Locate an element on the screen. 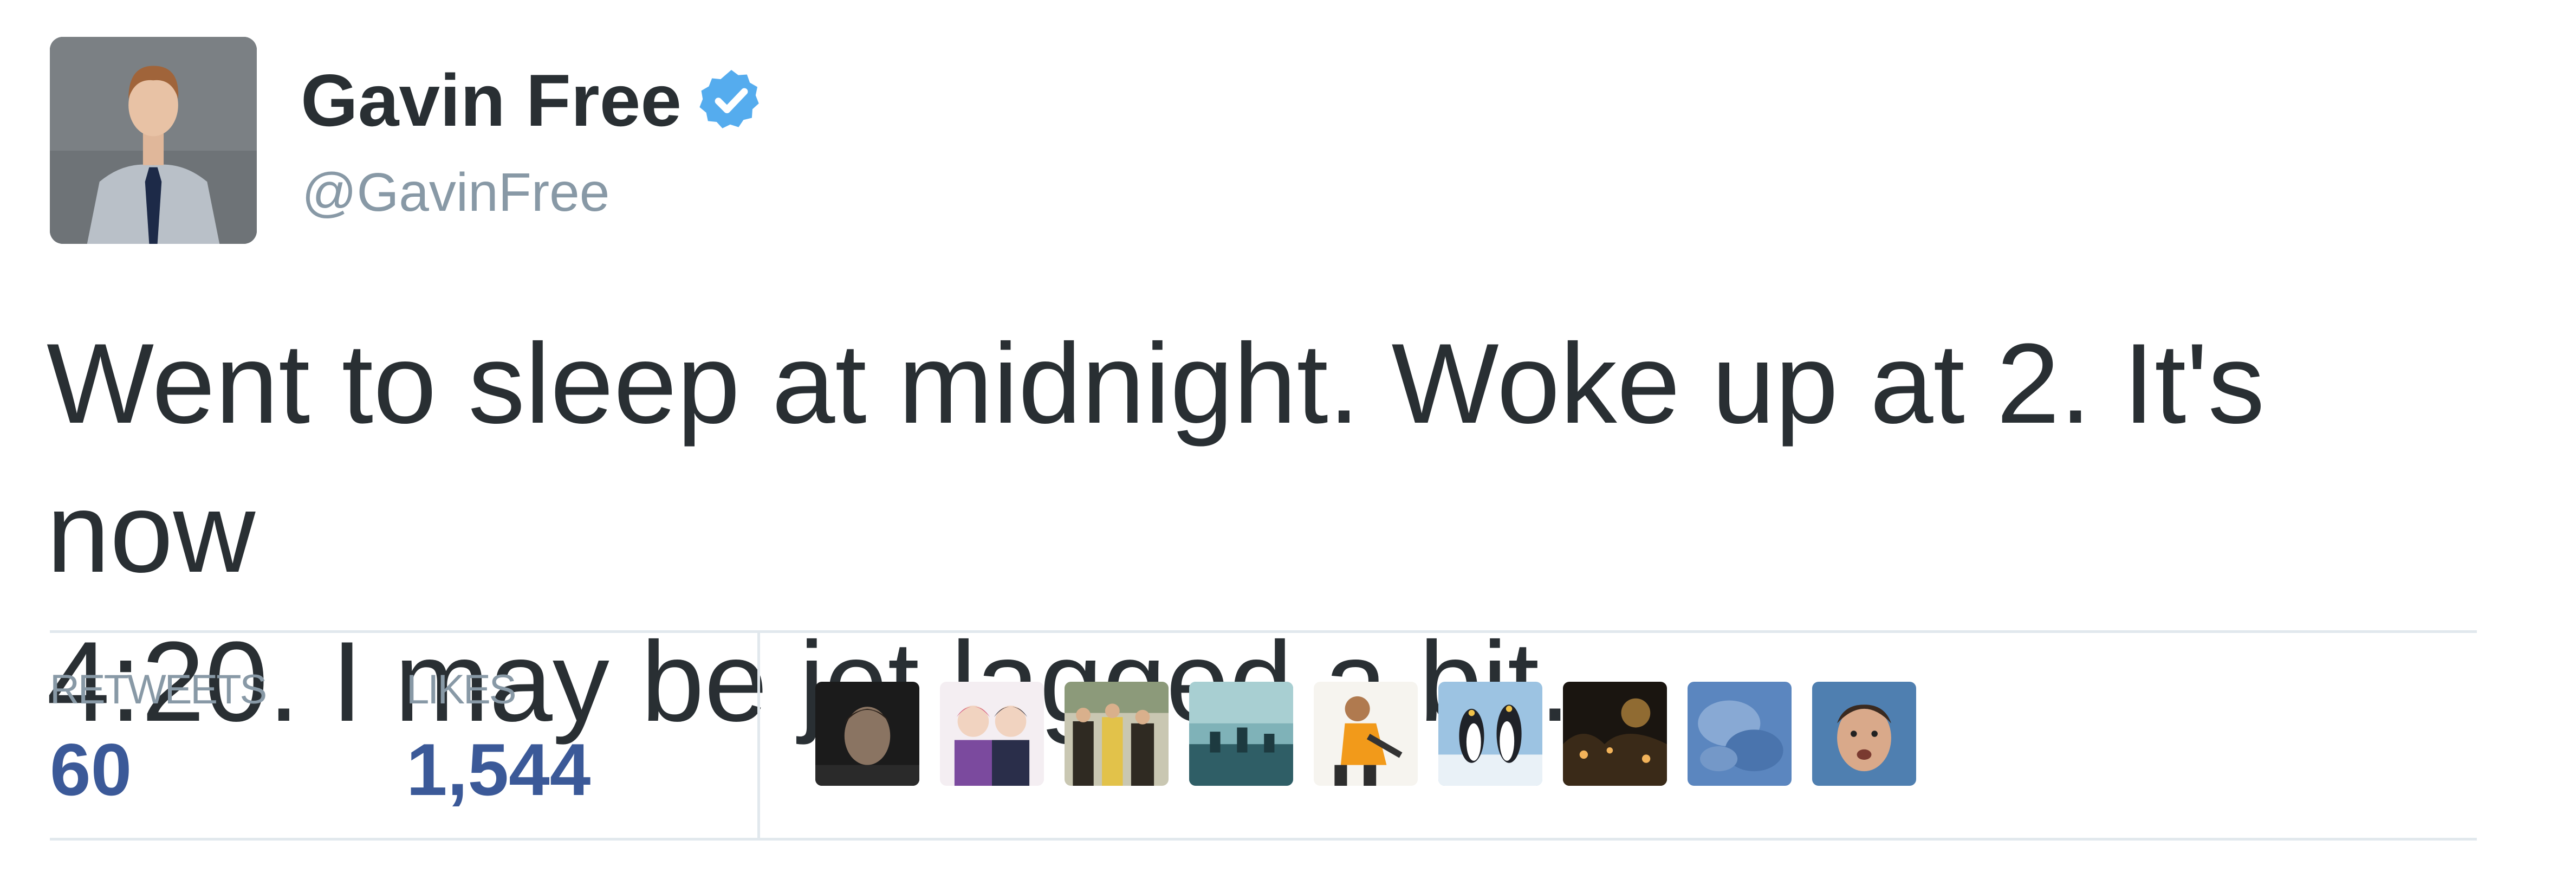 The width and height of the screenshot is (2576, 879). liker-avatars is located at coordinates (1365, 736).